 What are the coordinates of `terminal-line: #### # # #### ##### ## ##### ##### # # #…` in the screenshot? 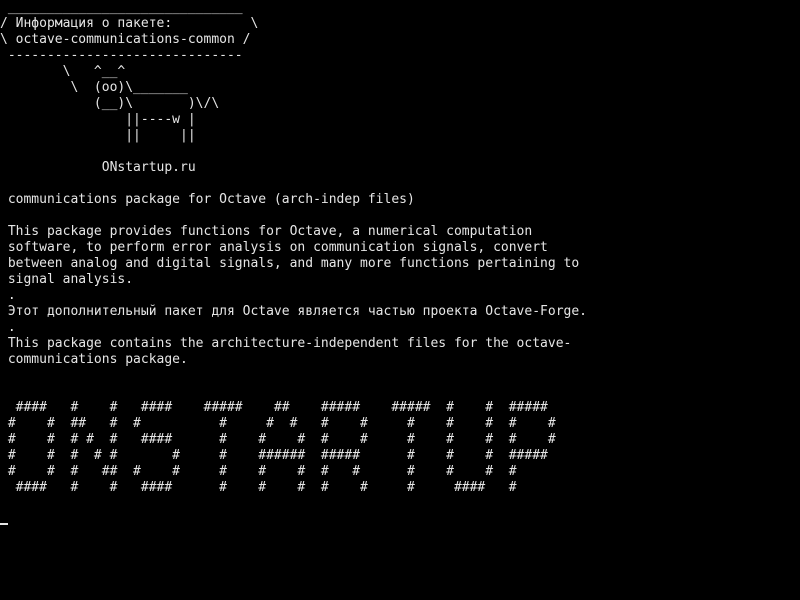 It's located at (274, 407).